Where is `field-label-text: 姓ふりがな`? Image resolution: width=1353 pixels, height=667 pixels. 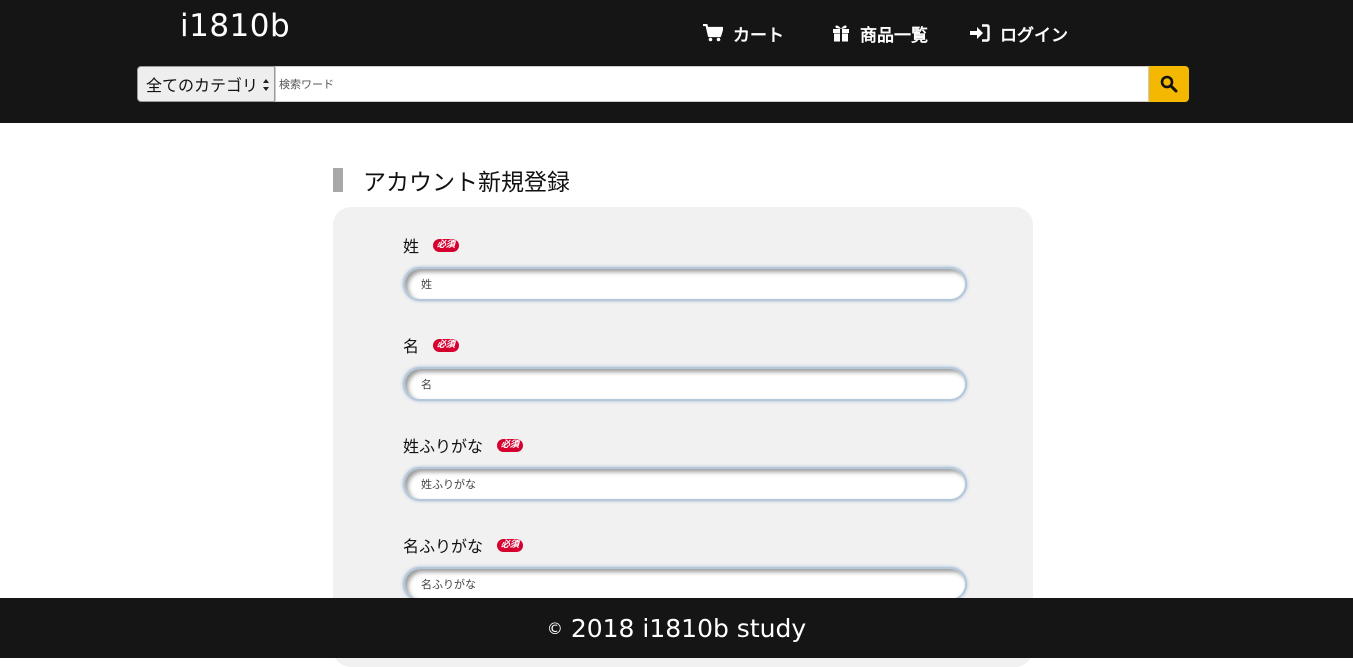 field-label-text: 姓ふりがな is located at coordinates (443, 446).